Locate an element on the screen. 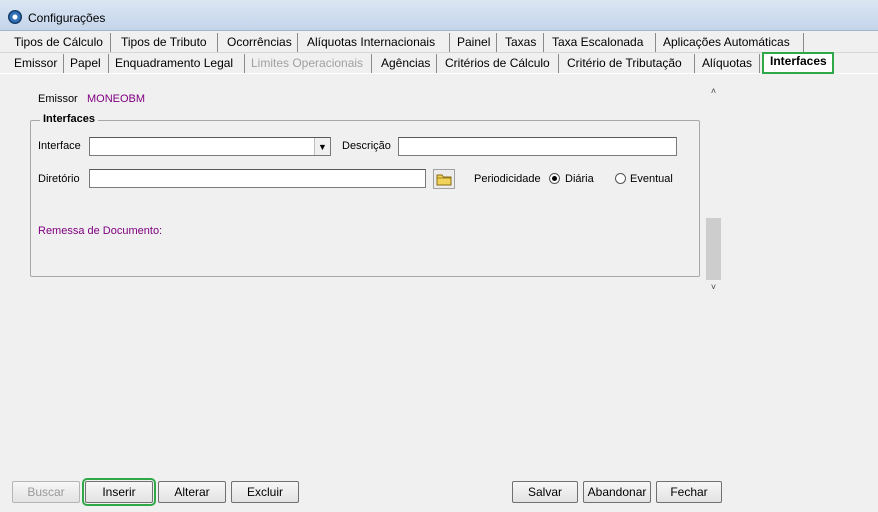 The width and height of the screenshot is (878, 512). tab-limites-operacionais: Limites Operacionais is located at coordinates (308, 64).